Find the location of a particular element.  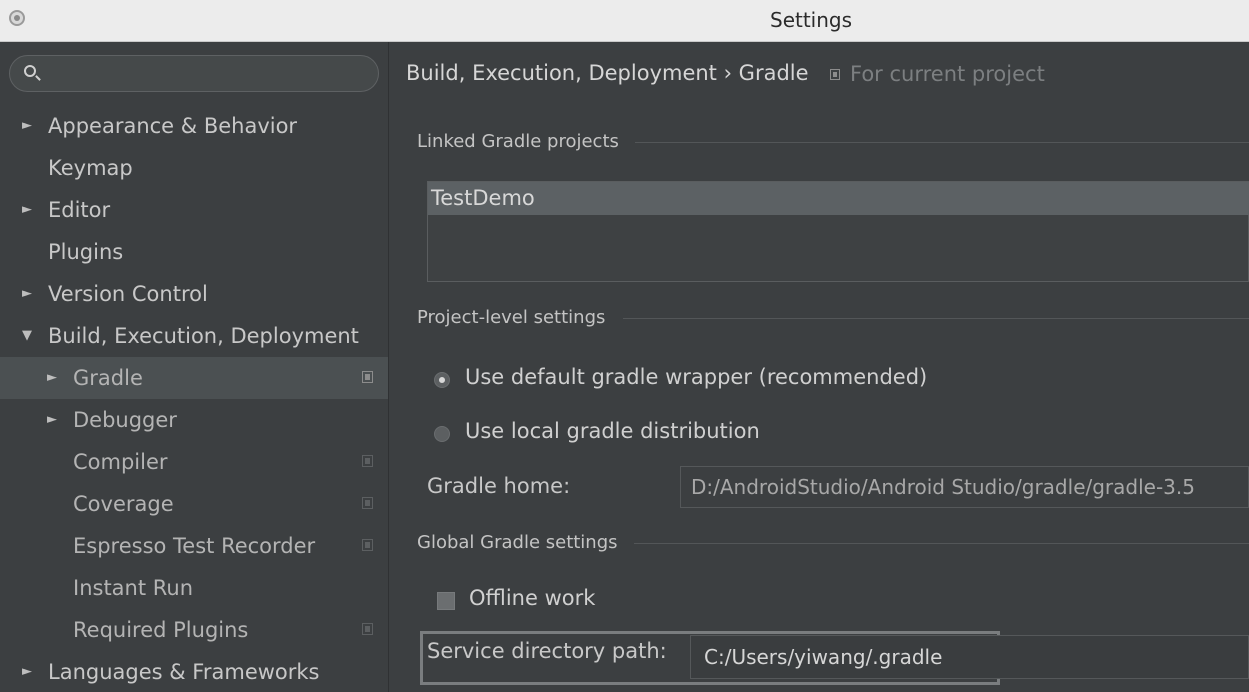

sidebar-item-appearance-behavior: ► Appearance & Behavior is located at coordinates (194, 126).